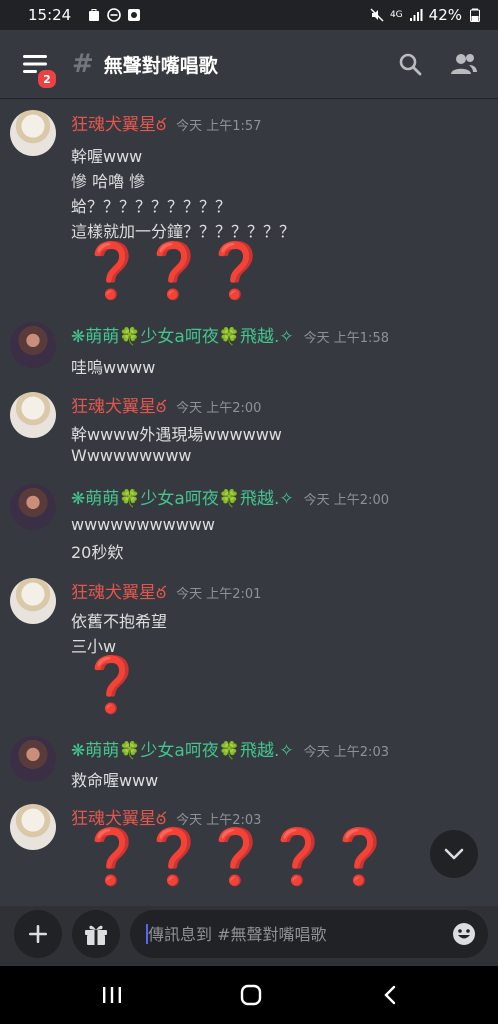 The height and width of the screenshot is (1024, 498). I want to click on home-icon, so click(251, 995).